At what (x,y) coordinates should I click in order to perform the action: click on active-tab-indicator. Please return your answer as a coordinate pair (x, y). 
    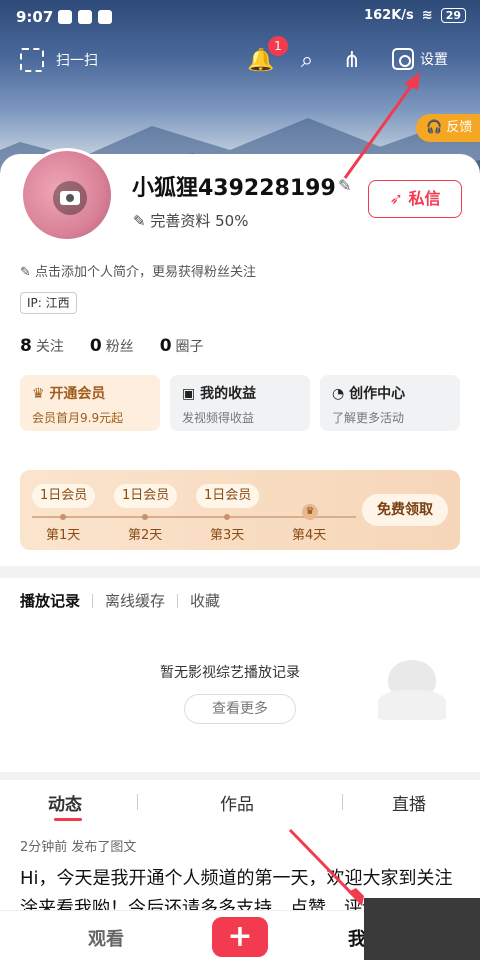
    Looking at the image, I should click on (68, 819).